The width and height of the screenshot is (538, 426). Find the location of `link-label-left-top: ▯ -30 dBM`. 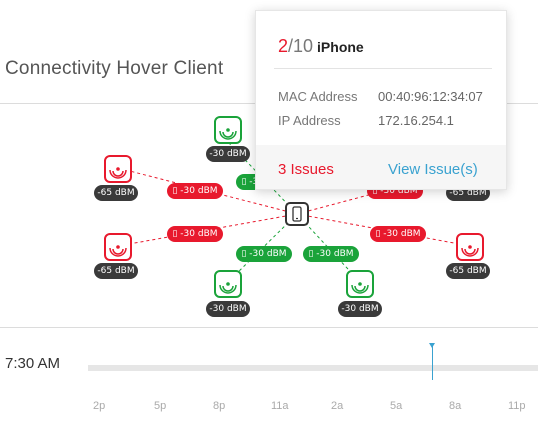

link-label-left-top: ▯ -30 dBM is located at coordinates (195, 191).